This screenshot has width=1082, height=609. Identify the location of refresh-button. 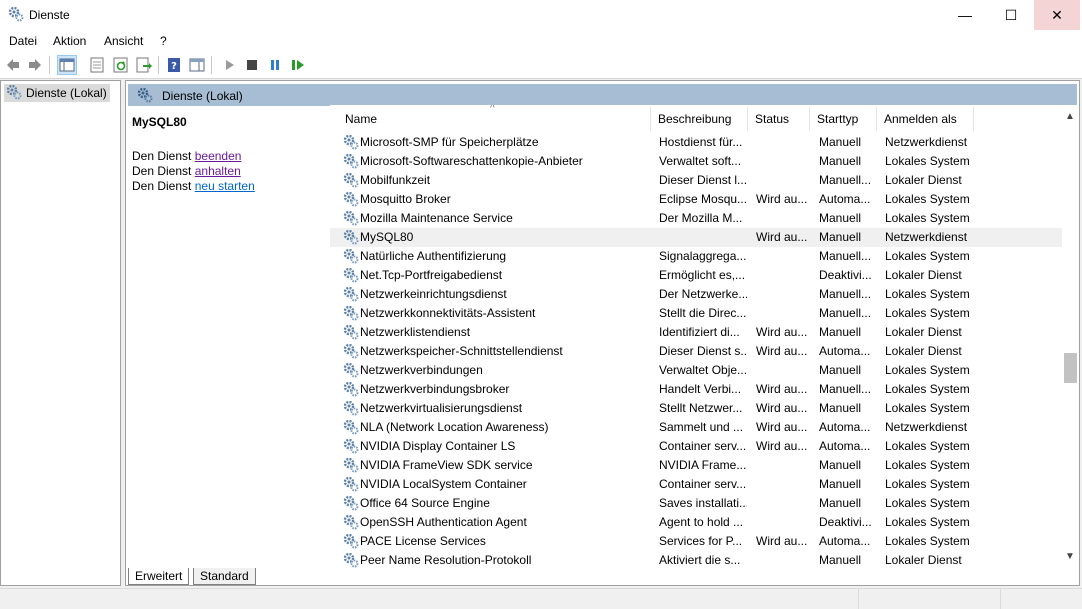
(121, 65).